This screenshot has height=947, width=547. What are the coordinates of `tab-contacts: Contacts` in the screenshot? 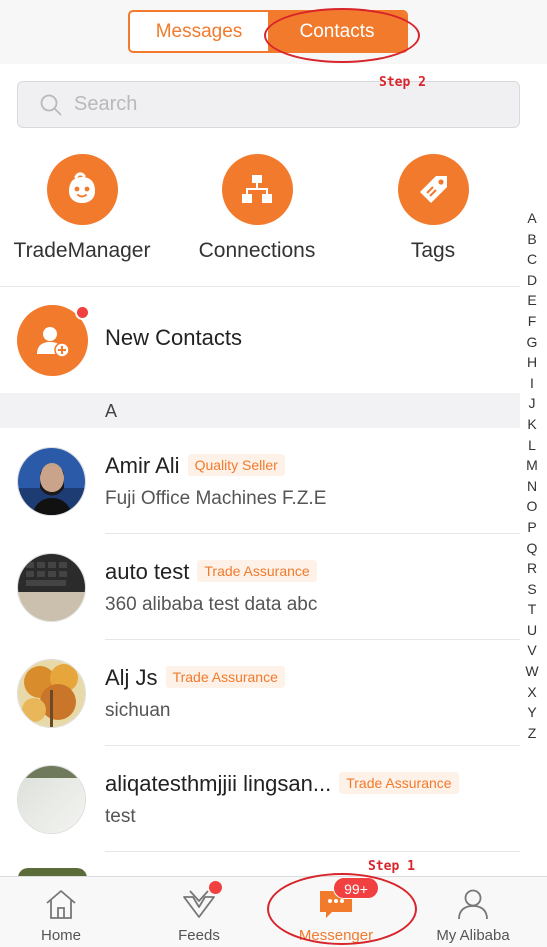 It's located at (337, 31).